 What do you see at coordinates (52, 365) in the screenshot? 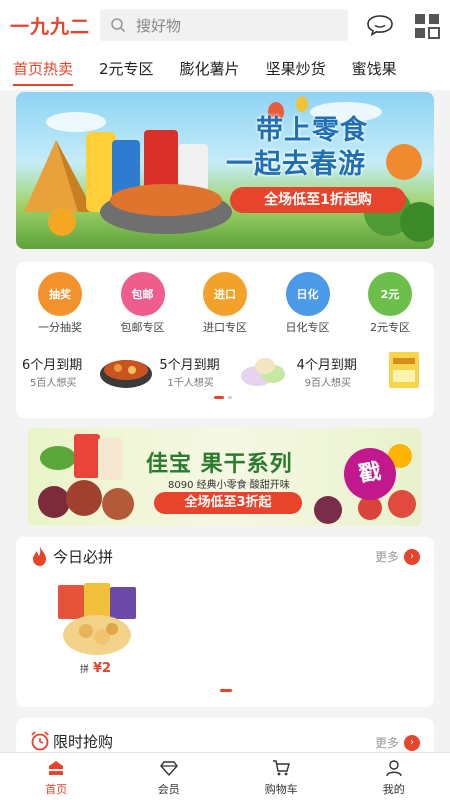
I see `expiring-title: 6个月到期` at bounding box center [52, 365].